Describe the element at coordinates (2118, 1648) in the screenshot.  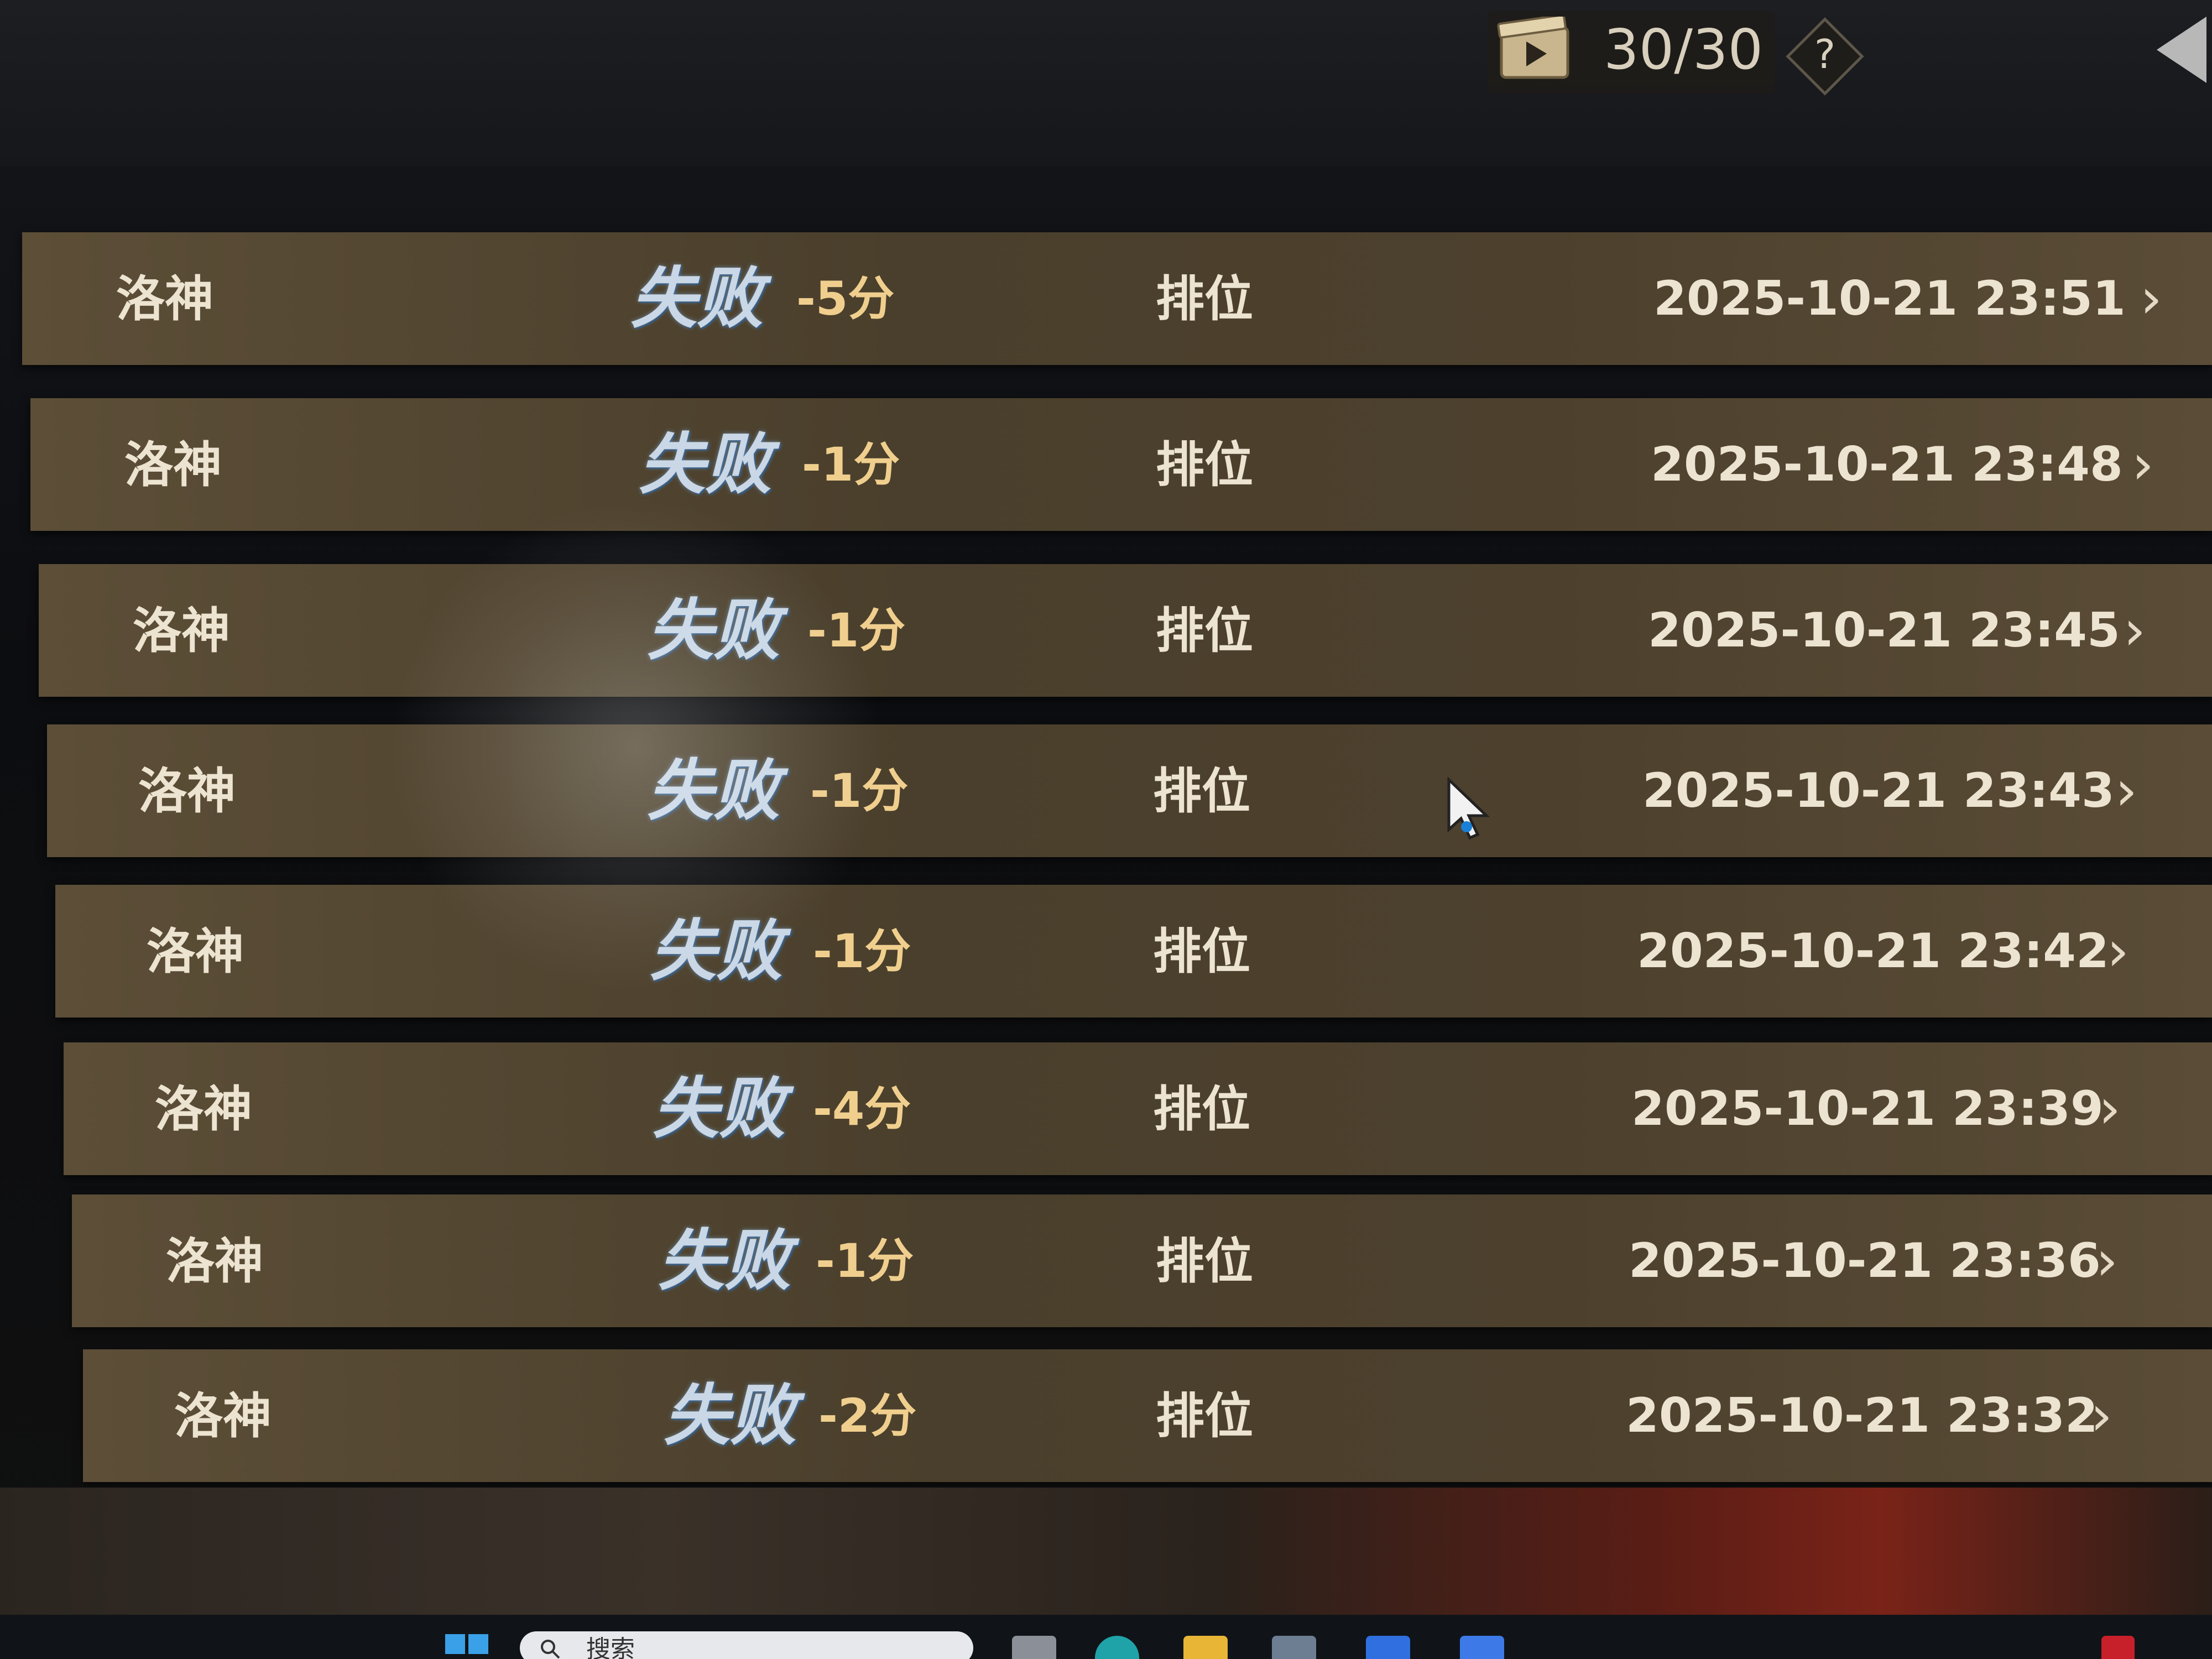
I see `tray-icon` at that location.